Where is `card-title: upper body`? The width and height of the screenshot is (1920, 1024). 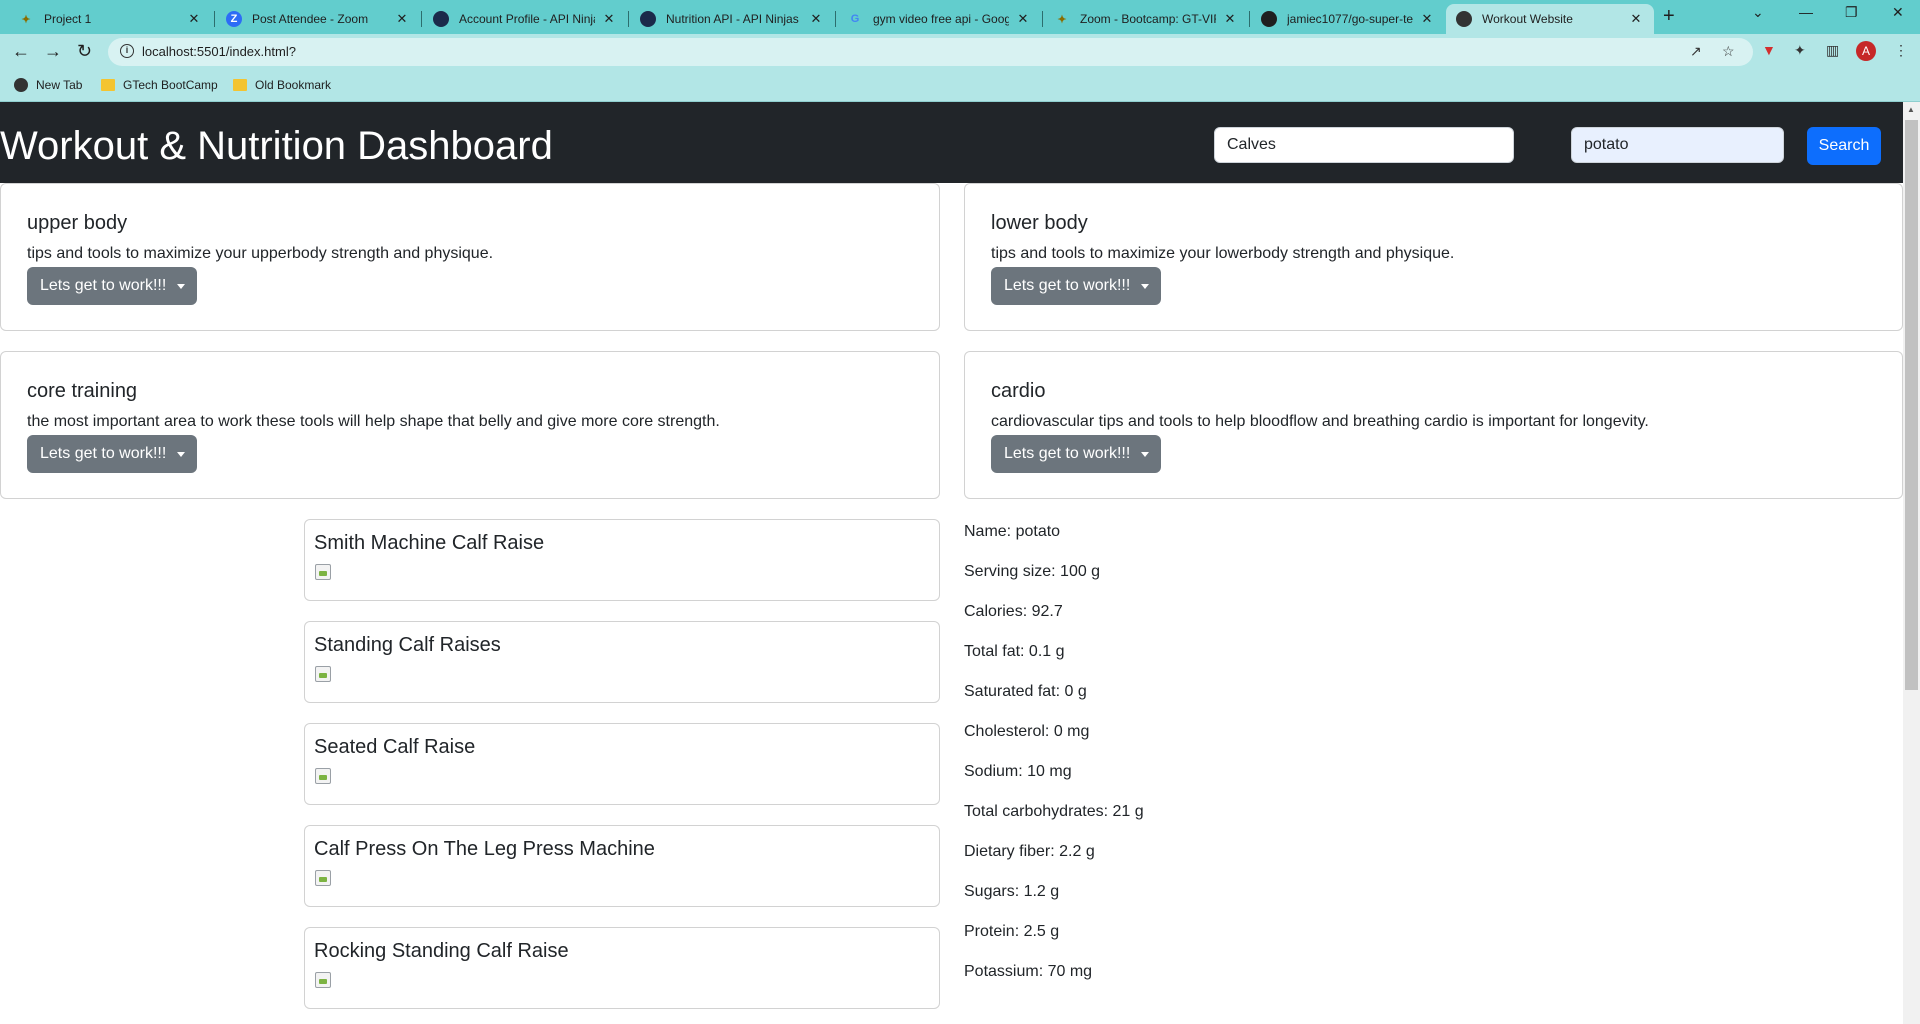 card-title: upper body is located at coordinates (77, 223).